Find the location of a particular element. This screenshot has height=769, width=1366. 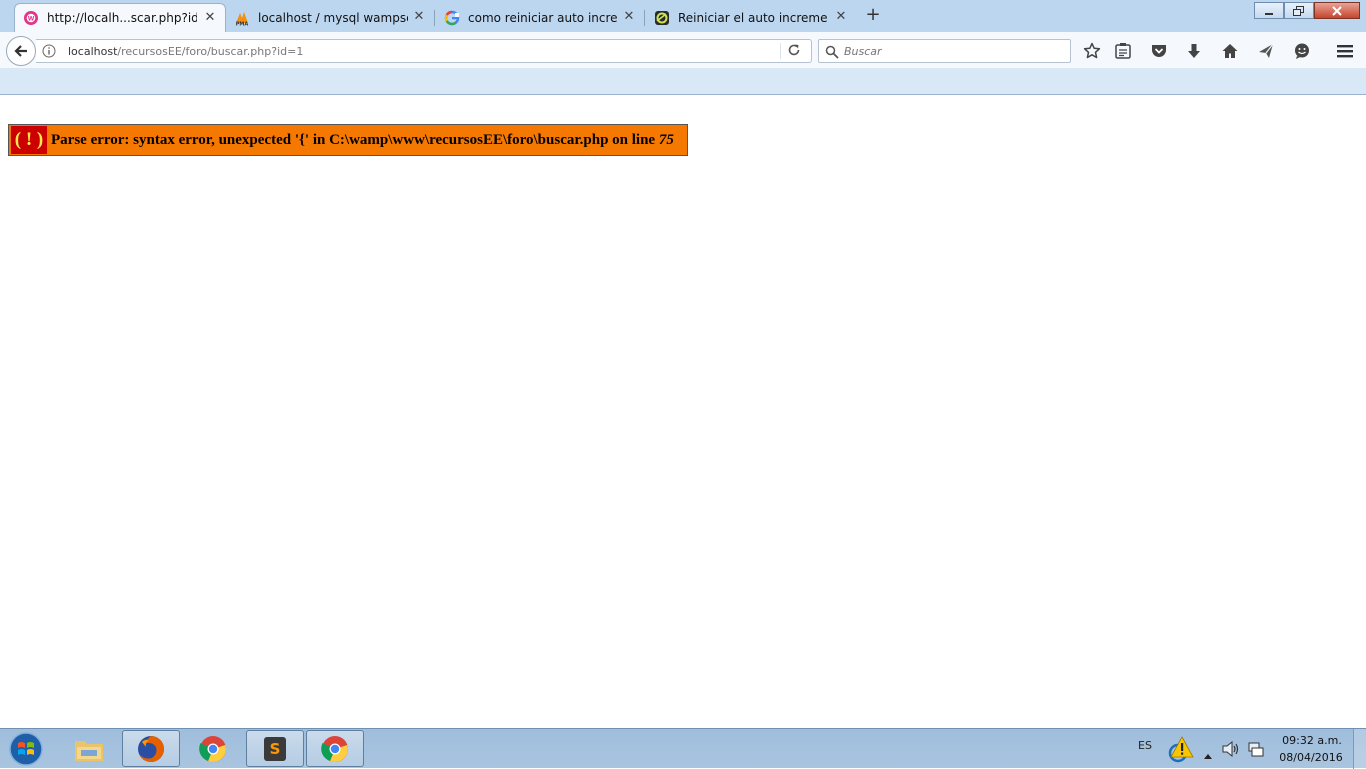

show-hidden-icons-icon is located at coordinates (1208, 753).